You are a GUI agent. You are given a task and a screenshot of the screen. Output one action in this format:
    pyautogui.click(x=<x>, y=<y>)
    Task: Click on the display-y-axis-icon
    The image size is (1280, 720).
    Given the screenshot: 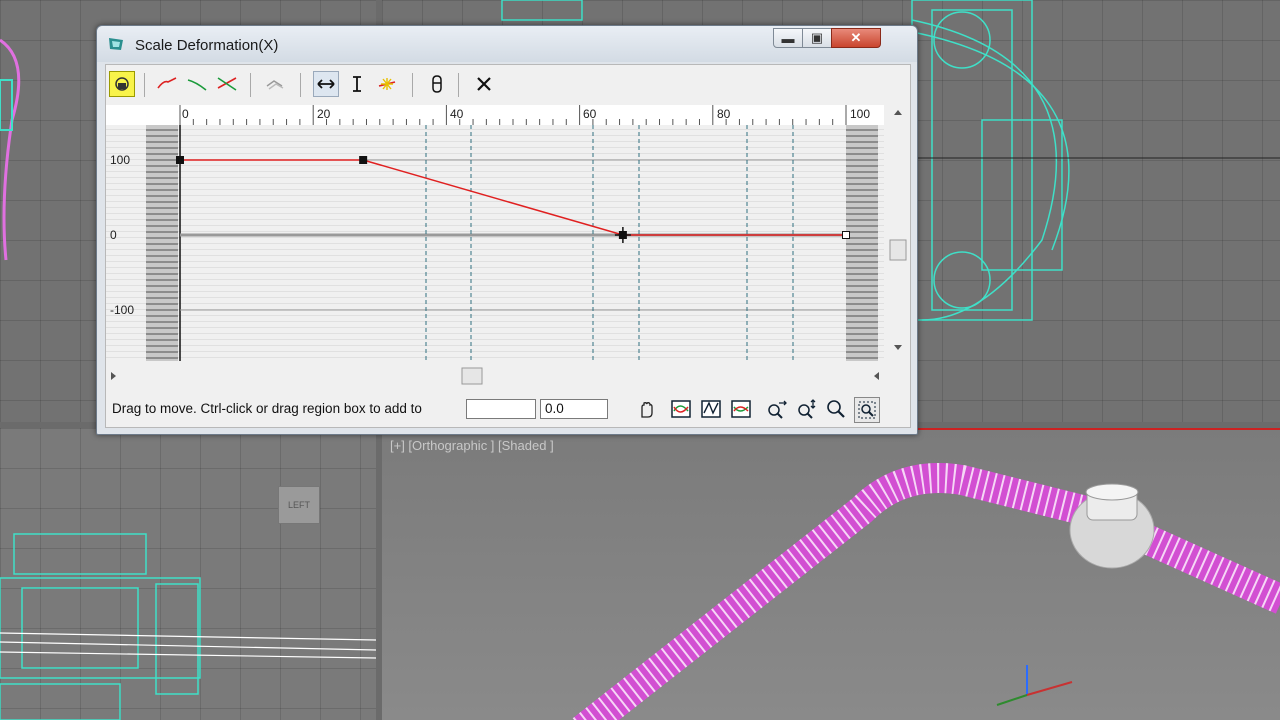 What is the action you would take?
    pyautogui.click(x=197, y=85)
    